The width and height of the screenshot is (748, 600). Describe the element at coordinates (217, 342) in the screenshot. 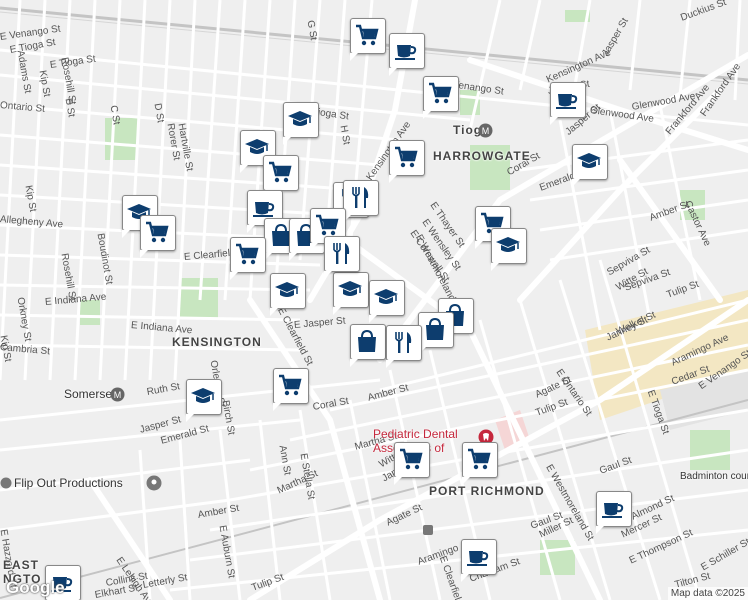

I see `kensington-label: KENSINGTON` at that location.